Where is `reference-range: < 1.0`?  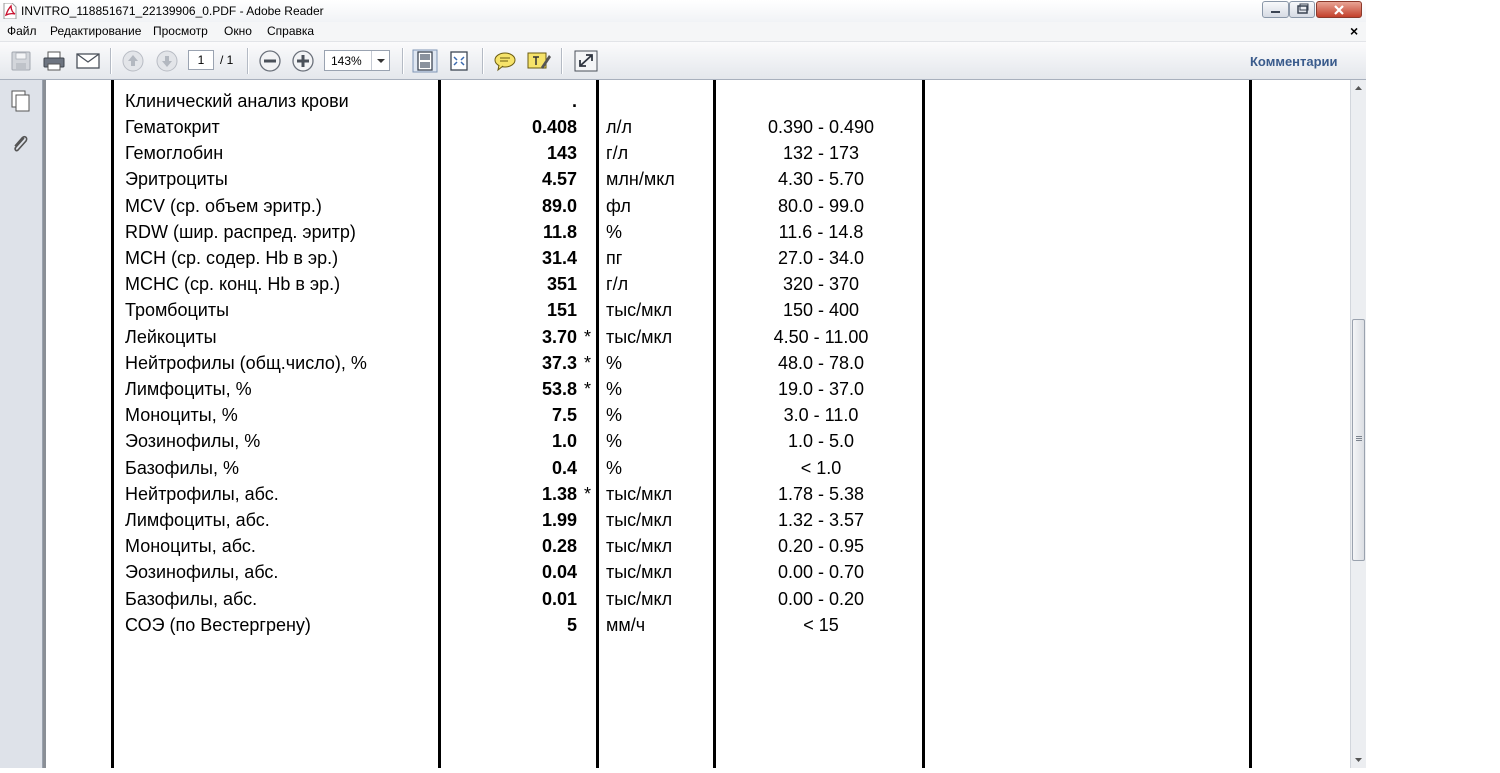 reference-range: < 1.0 is located at coordinates (821, 467).